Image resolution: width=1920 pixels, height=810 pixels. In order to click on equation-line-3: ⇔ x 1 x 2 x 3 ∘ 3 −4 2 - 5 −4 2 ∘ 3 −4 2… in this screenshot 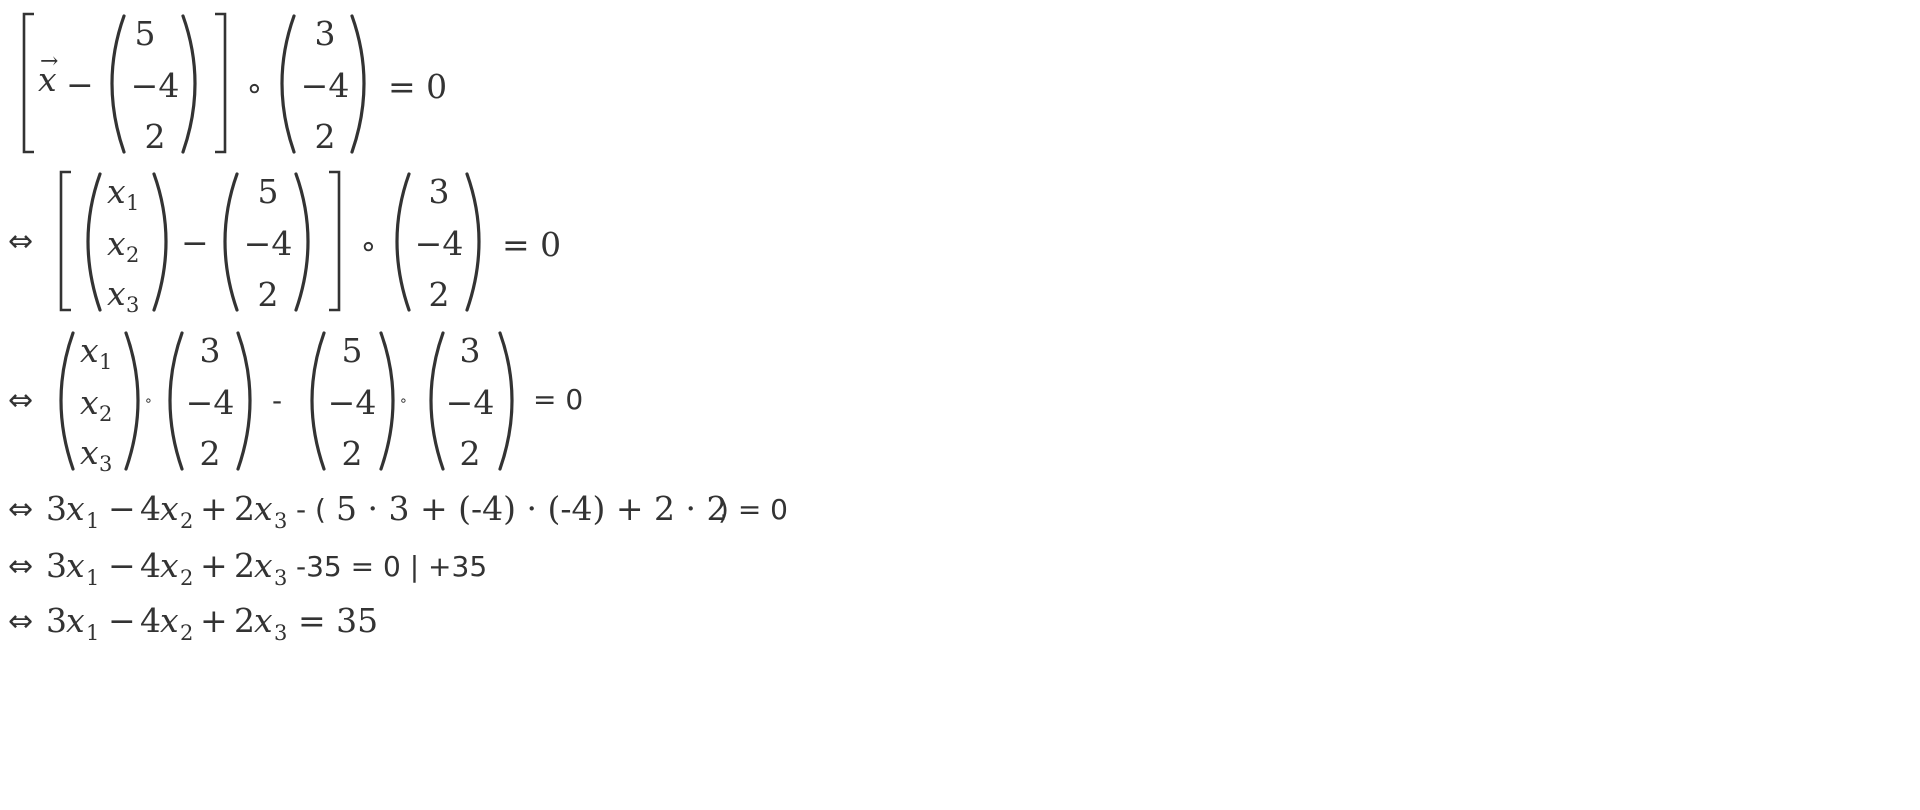, I will do `click(320, 400)`.